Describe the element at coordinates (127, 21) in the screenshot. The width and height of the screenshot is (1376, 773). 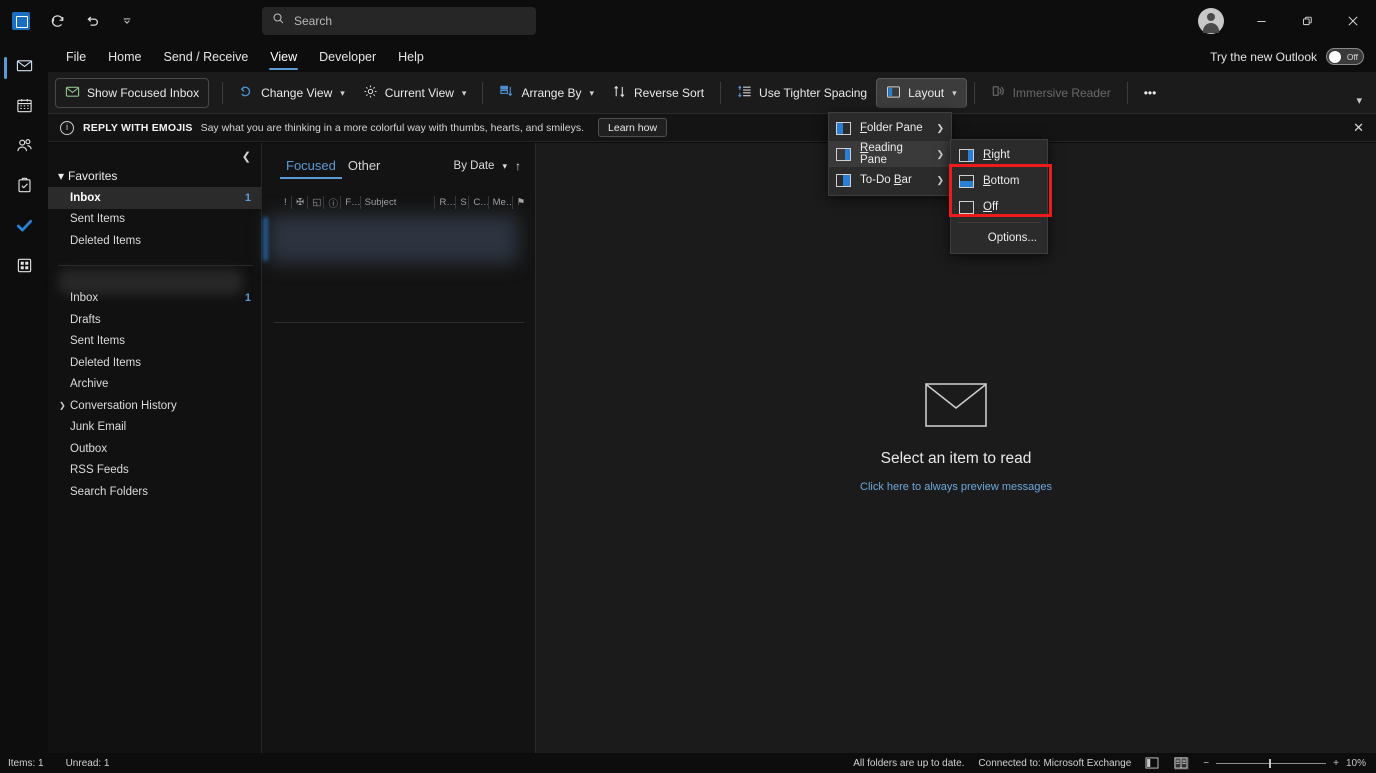
I see `customize-qat-chevron-icon` at that location.